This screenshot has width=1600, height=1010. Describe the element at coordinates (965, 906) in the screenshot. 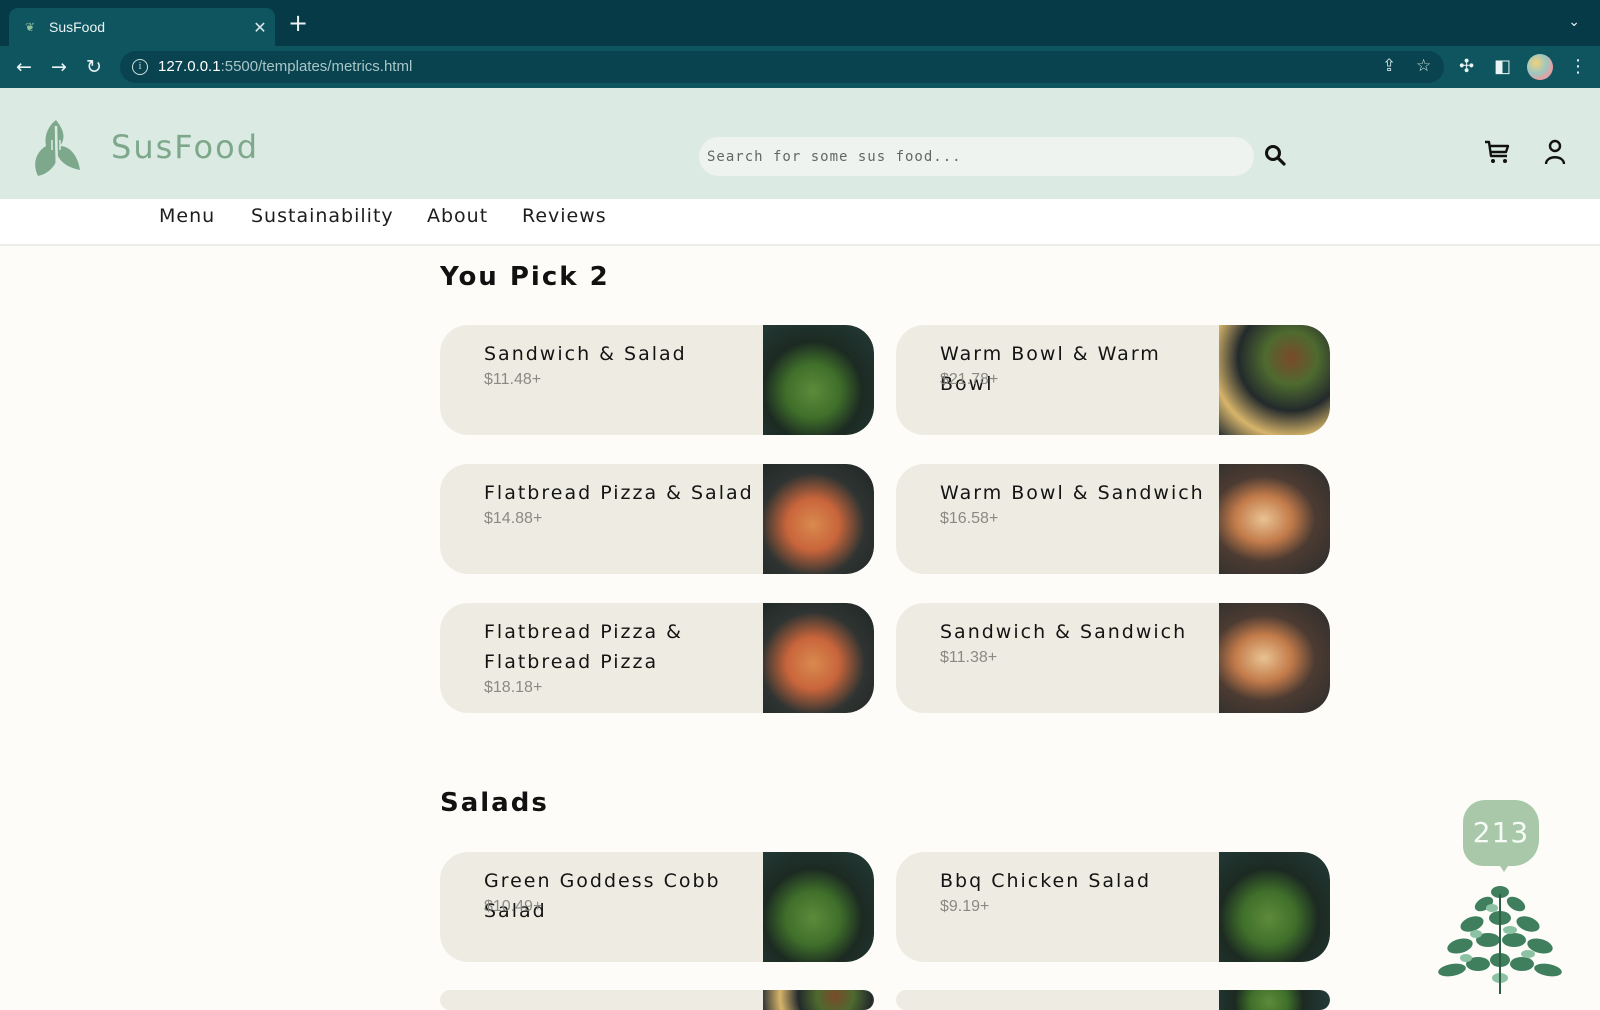

I see `item-price: $9.19+` at that location.